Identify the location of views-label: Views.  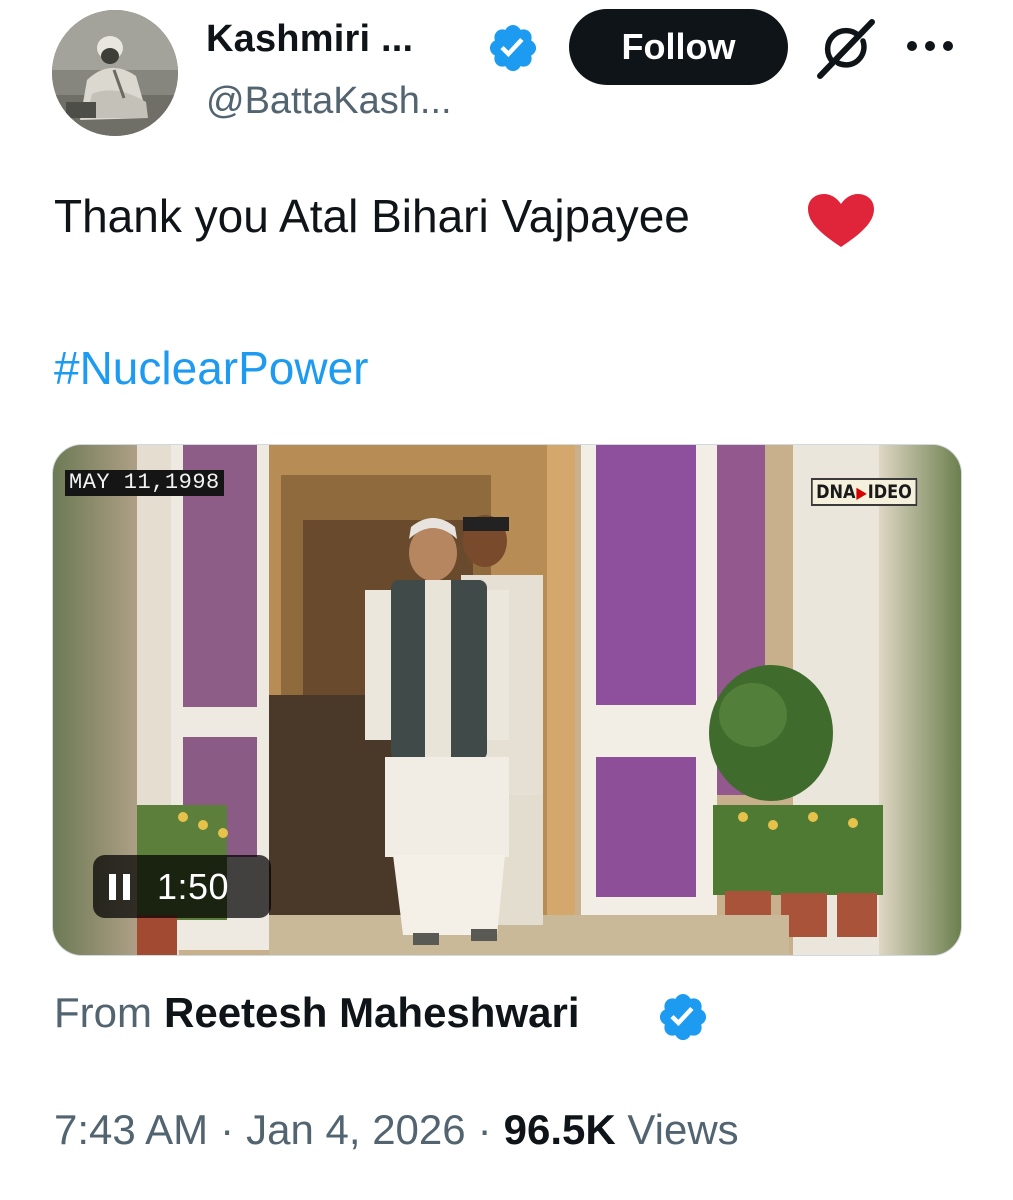
(683, 1129).